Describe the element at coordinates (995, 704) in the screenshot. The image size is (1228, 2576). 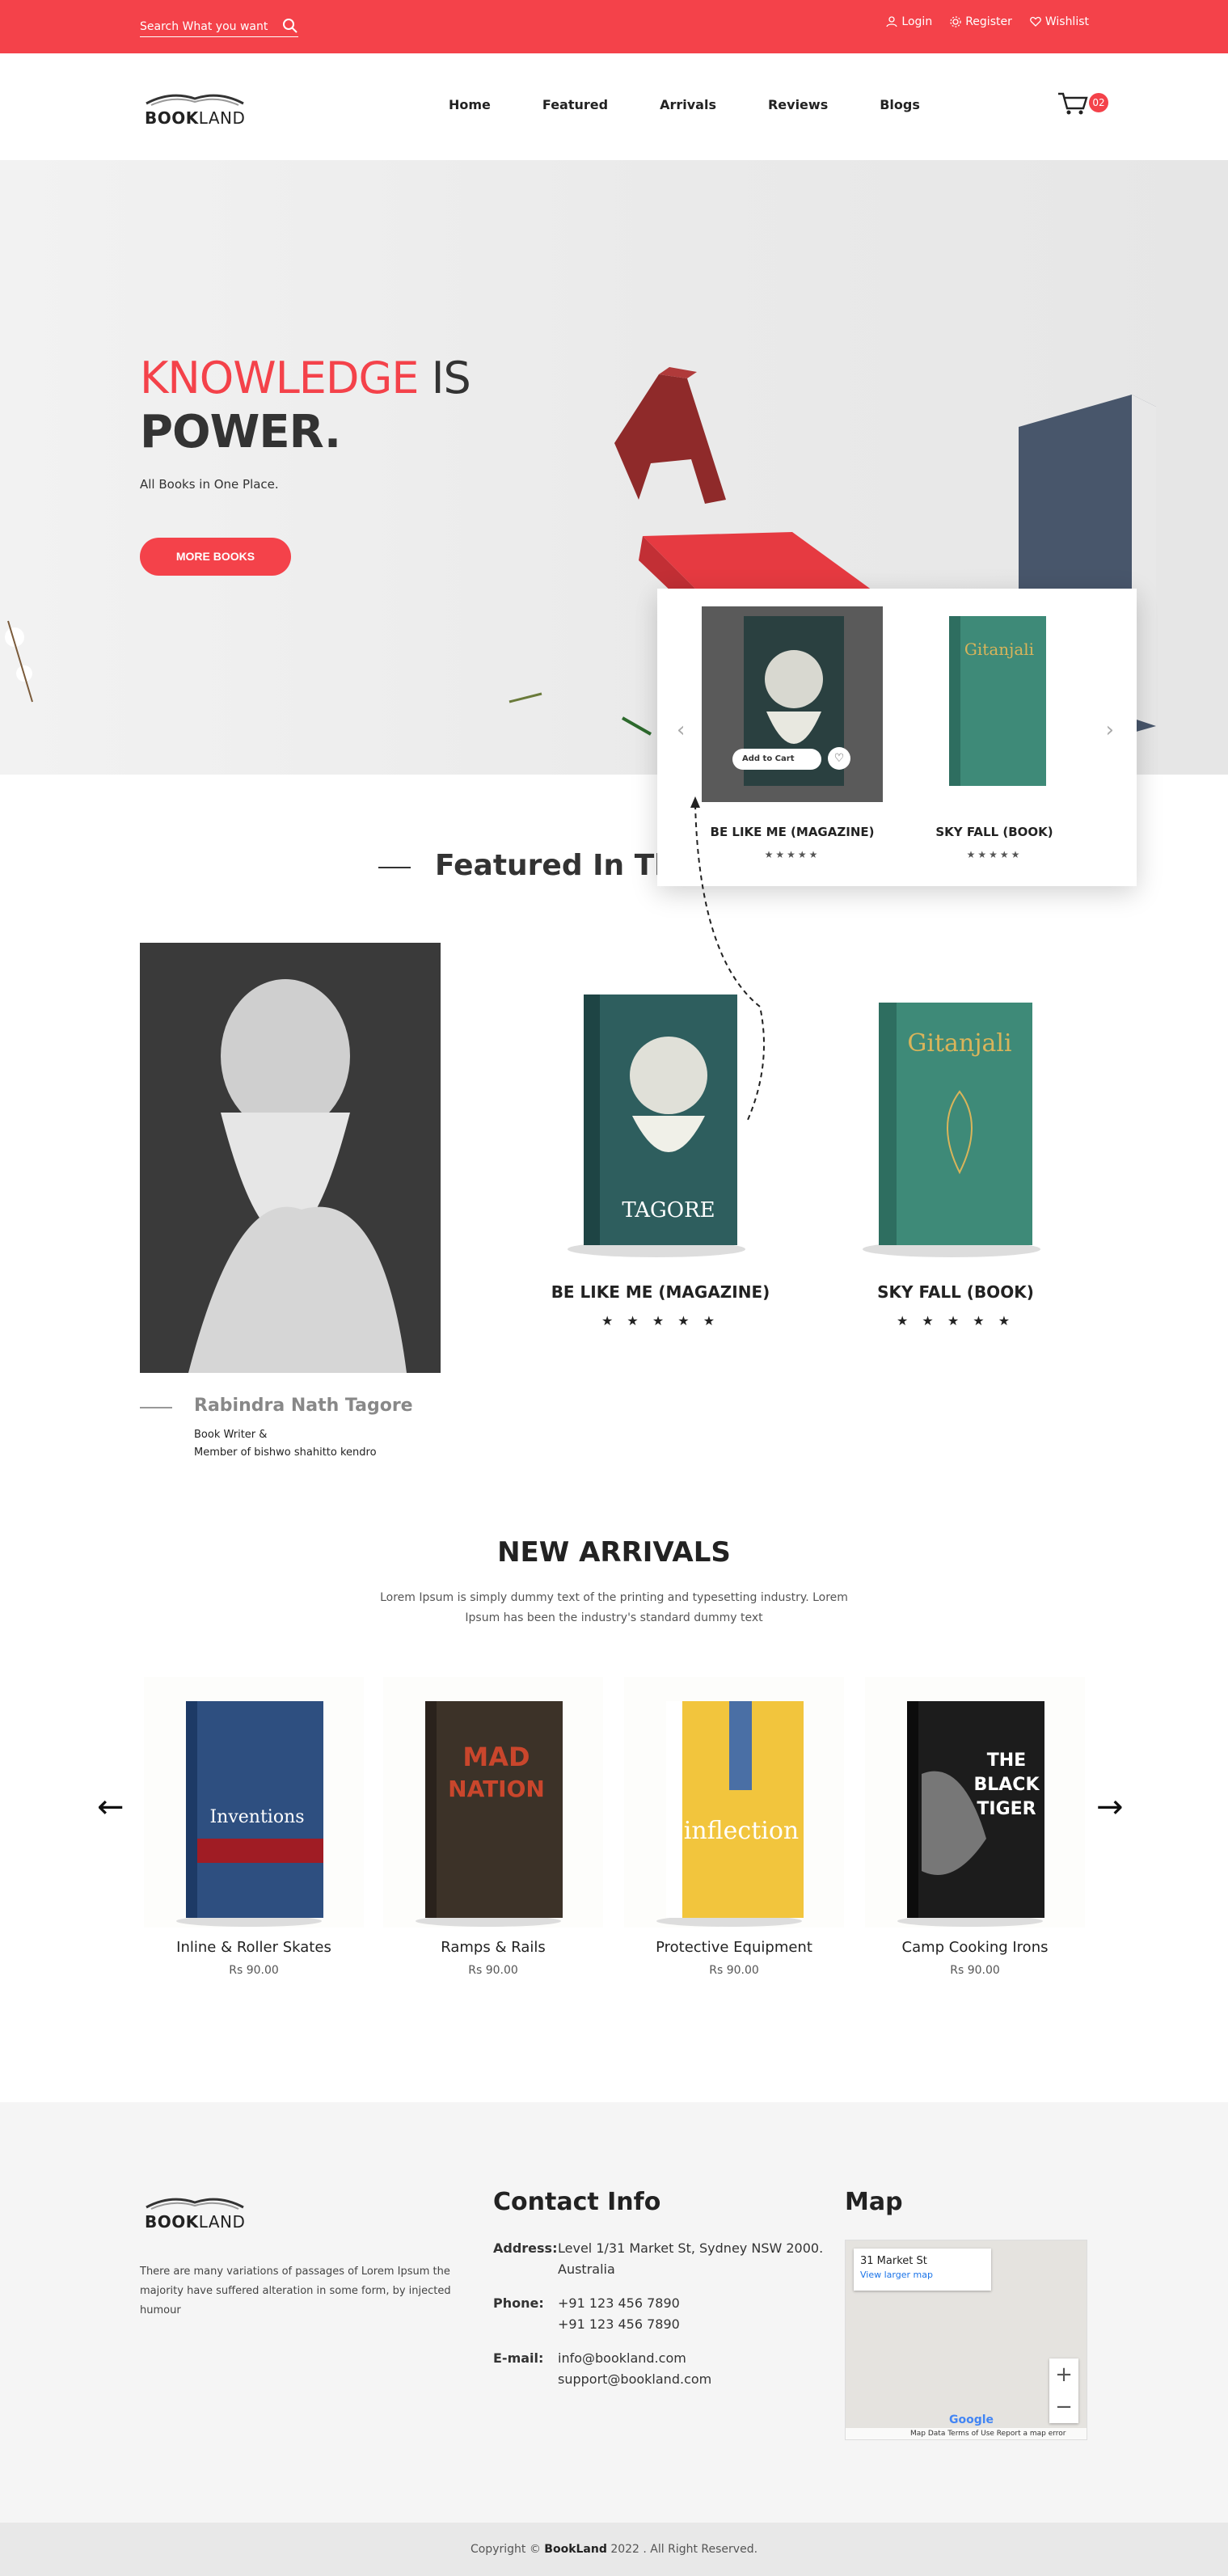
I see `popup-product-image: Gitanjali` at that location.